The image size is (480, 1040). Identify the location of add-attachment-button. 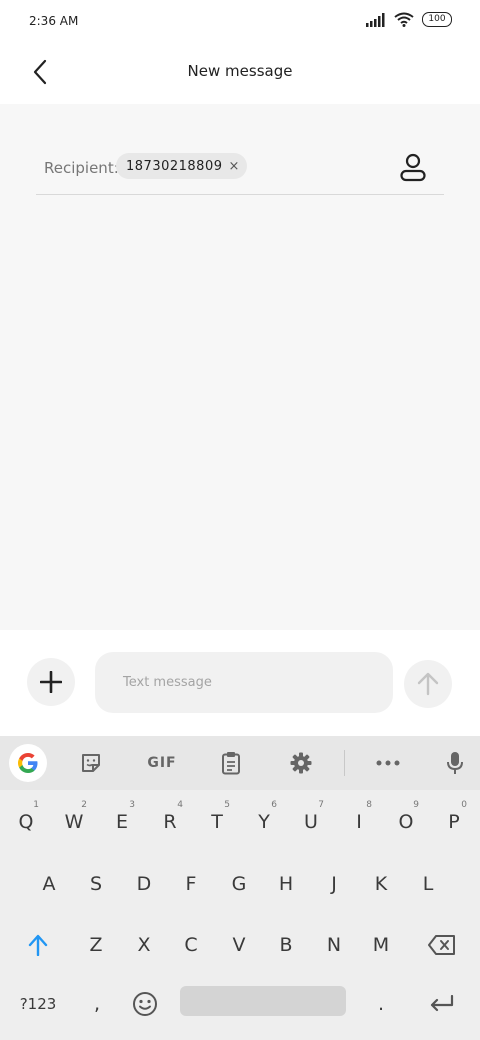
(51, 682).